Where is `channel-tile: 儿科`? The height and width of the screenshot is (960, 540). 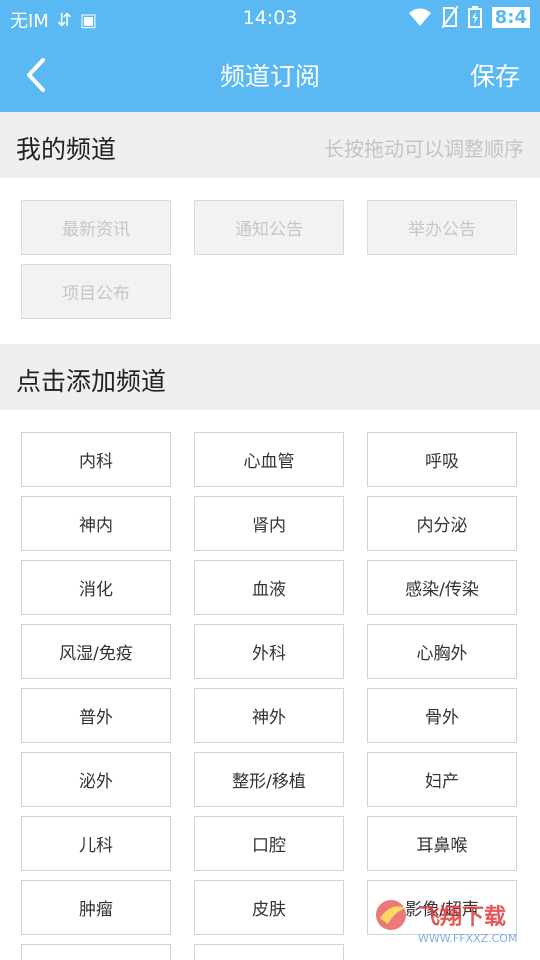 channel-tile: 儿科 is located at coordinates (96, 843).